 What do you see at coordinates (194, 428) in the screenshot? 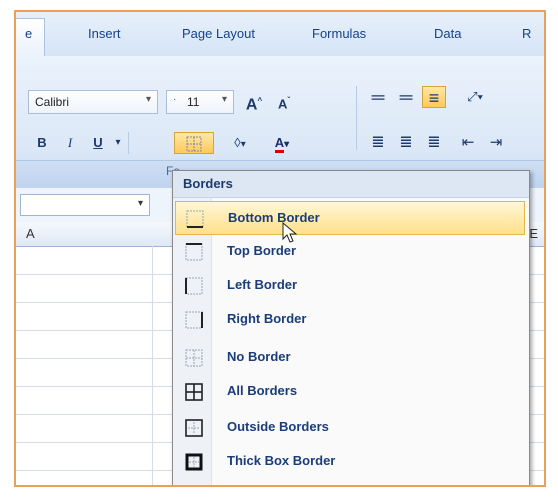
I see `outside-borders-icon` at bounding box center [194, 428].